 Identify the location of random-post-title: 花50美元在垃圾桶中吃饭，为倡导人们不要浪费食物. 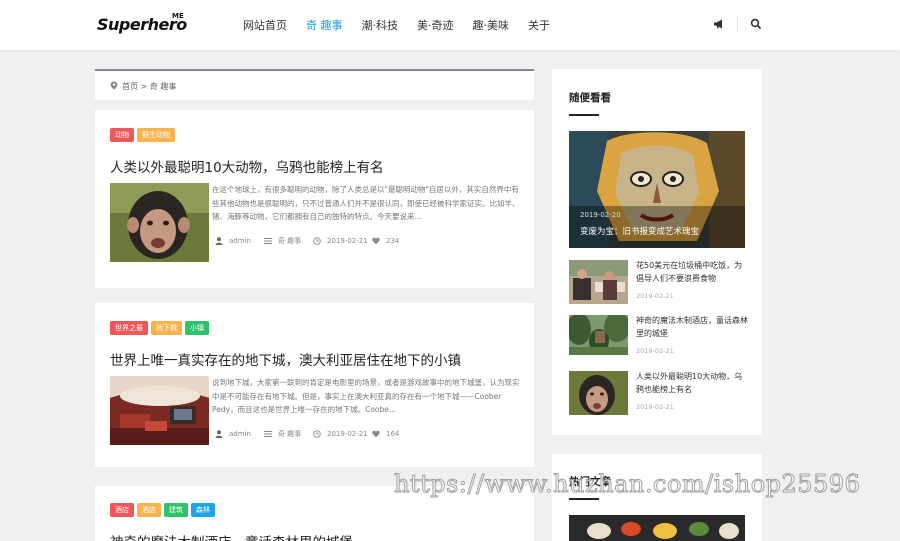
(692, 272).